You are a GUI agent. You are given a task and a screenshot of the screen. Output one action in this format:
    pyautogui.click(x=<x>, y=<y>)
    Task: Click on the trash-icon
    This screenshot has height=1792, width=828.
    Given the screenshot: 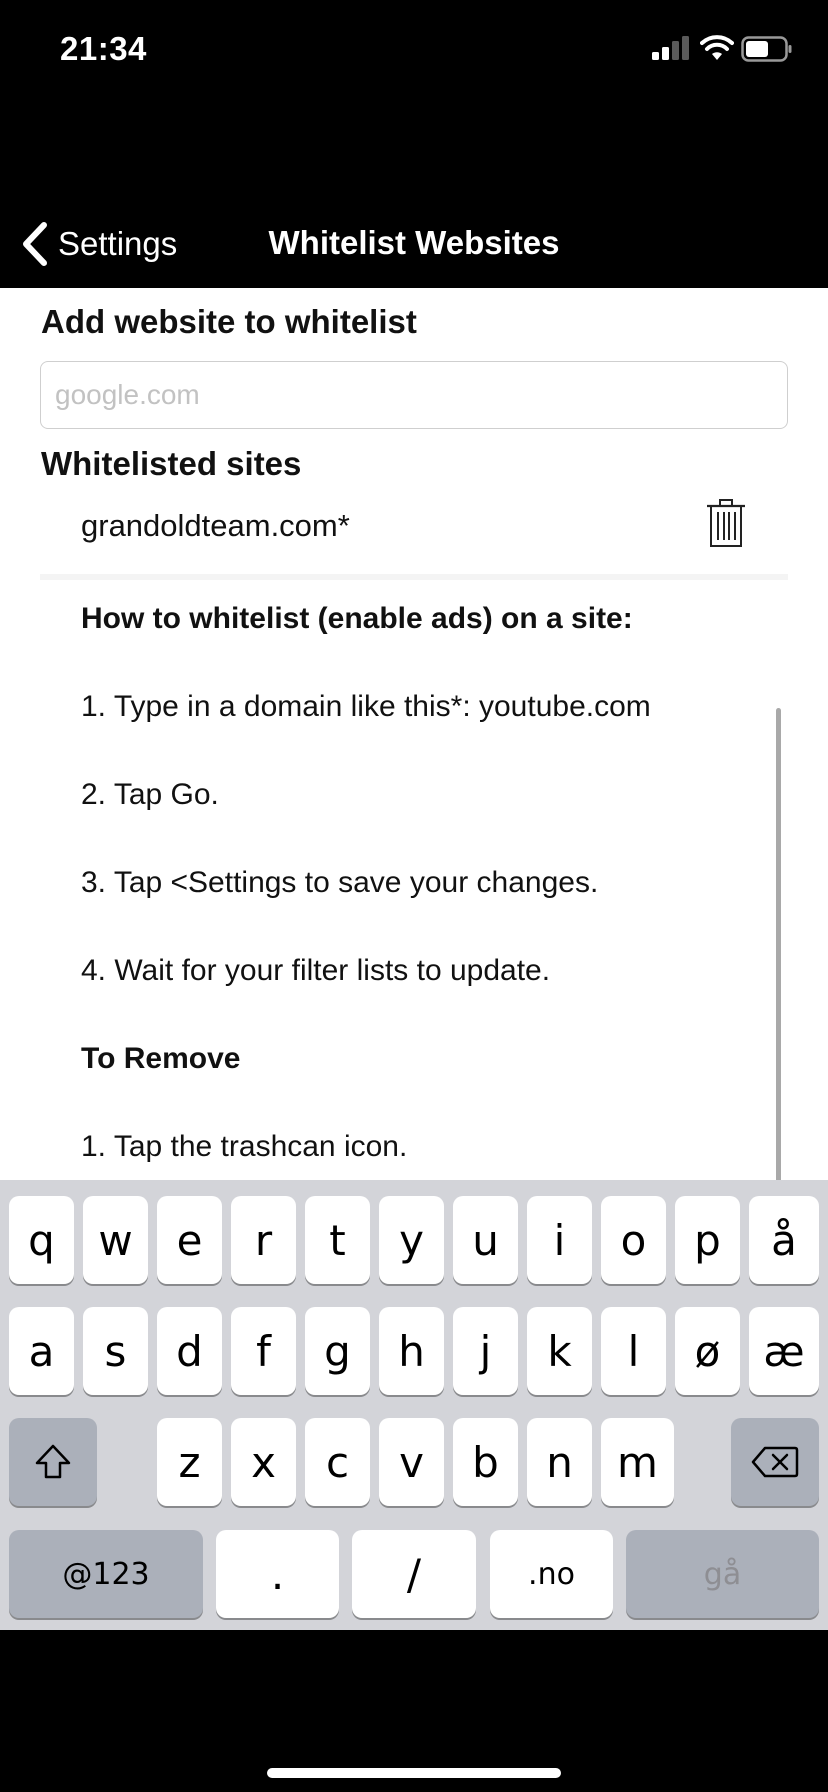 What is the action you would take?
    pyautogui.click(x=726, y=523)
    